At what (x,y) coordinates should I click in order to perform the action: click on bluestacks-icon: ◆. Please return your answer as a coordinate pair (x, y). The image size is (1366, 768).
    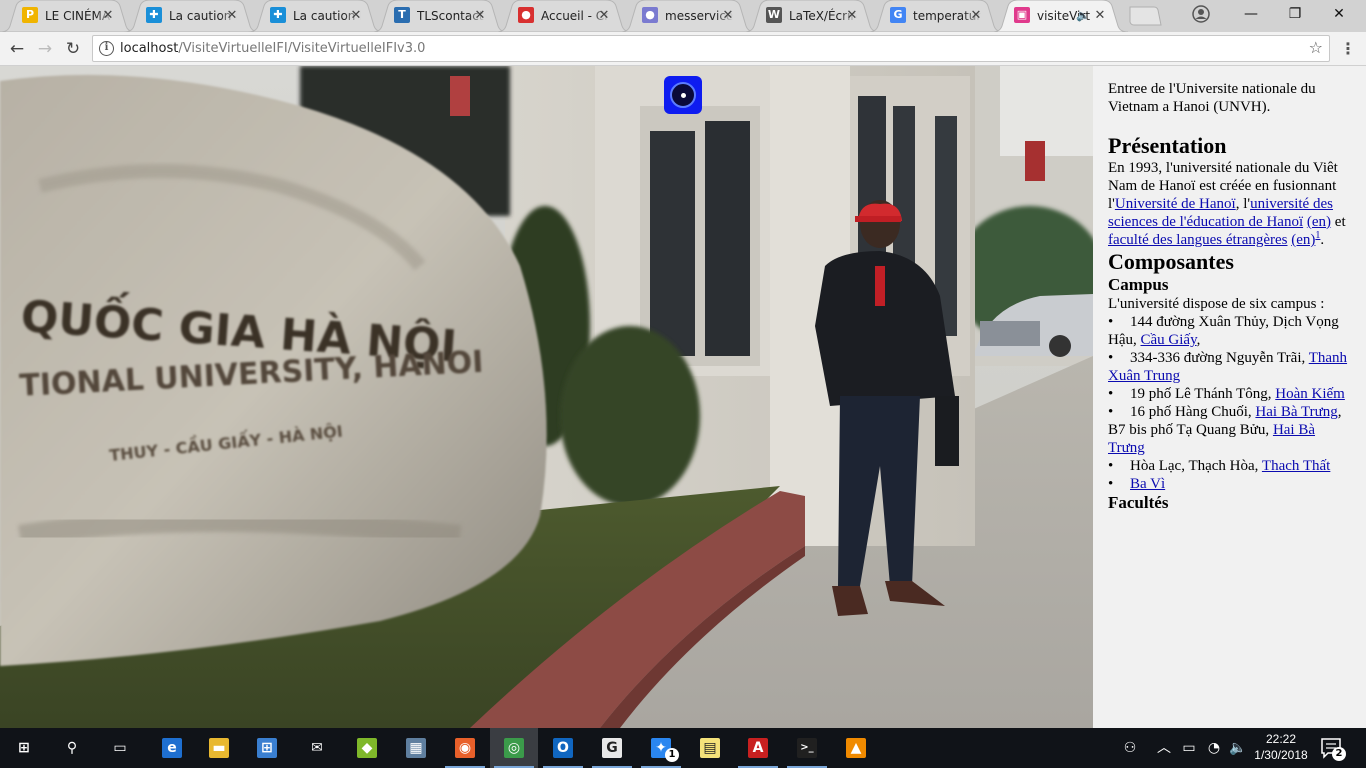
    Looking at the image, I should click on (367, 748).